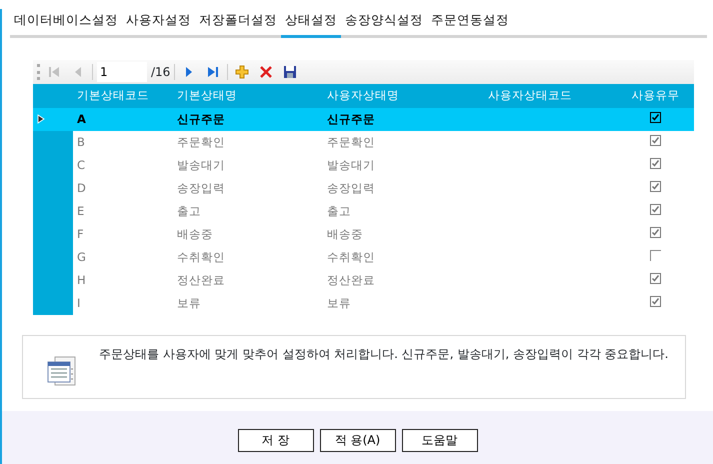  Describe the element at coordinates (80, 211) in the screenshot. I see `table-cell: E` at that location.